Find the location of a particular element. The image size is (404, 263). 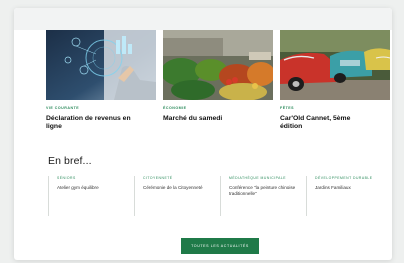

news-category: Fêtes is located at coordinates (287, 108).